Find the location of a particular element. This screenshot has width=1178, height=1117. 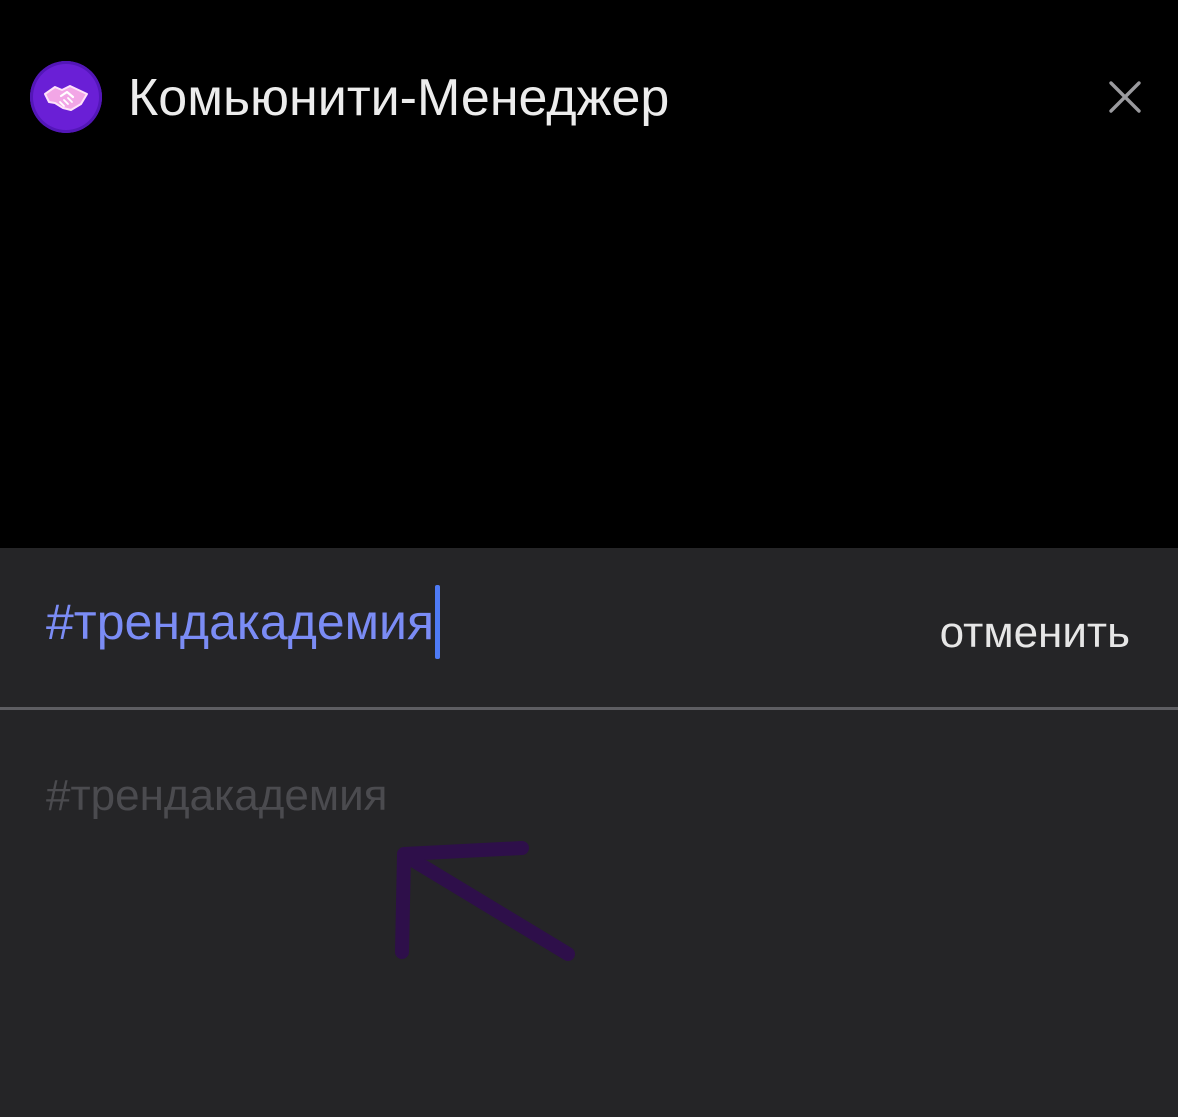

close-button is located at coordinates (1125, 97).